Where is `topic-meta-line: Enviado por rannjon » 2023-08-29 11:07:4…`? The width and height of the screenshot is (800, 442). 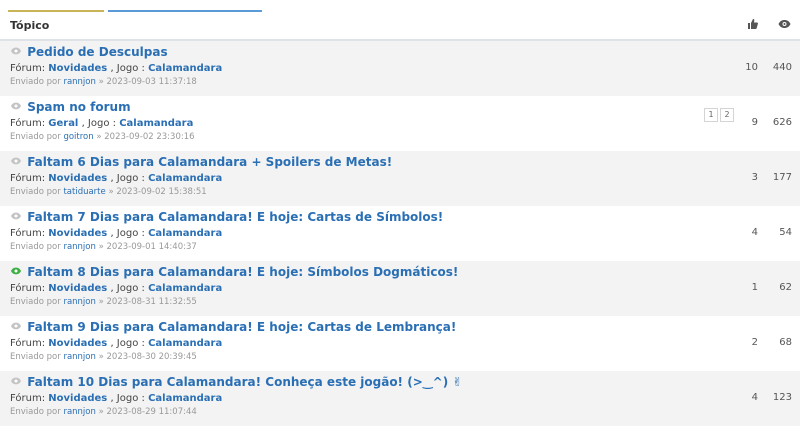
topic-meta-line: Enviado por rannjon » 2023-08-29 11:07:4… is located at coordinates (103, 412).